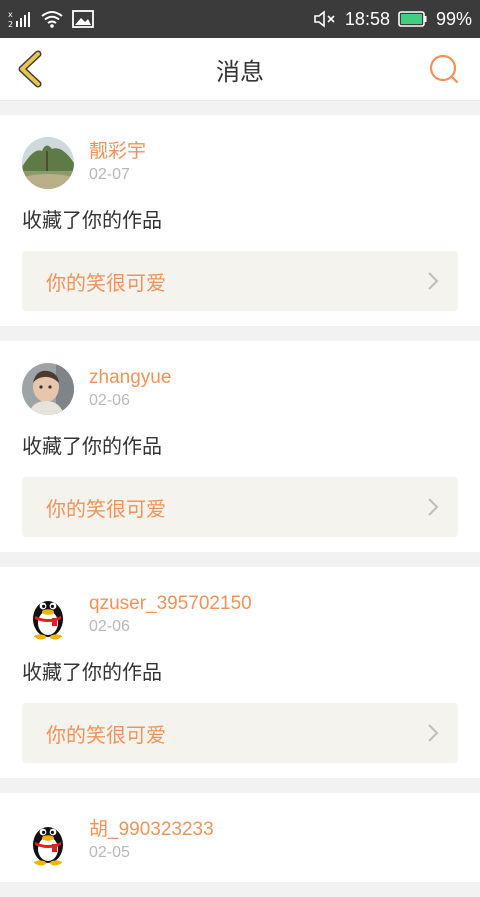  I want to click on image-notification-icon, so click(83, 19).